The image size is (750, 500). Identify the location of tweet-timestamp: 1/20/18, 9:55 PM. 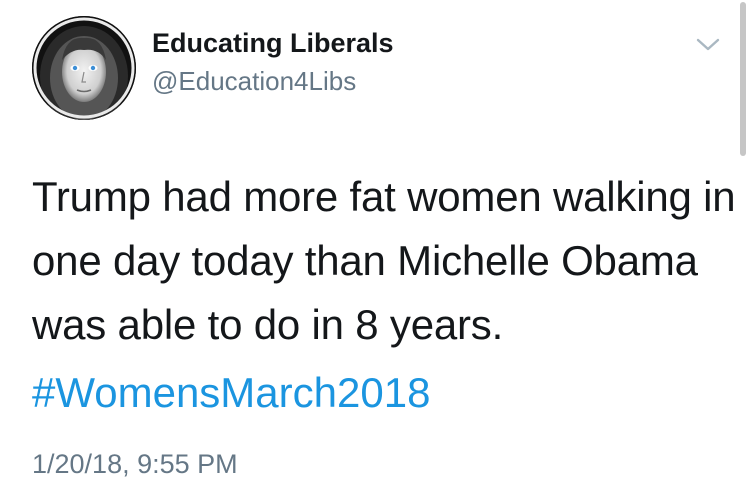
(135, 464).